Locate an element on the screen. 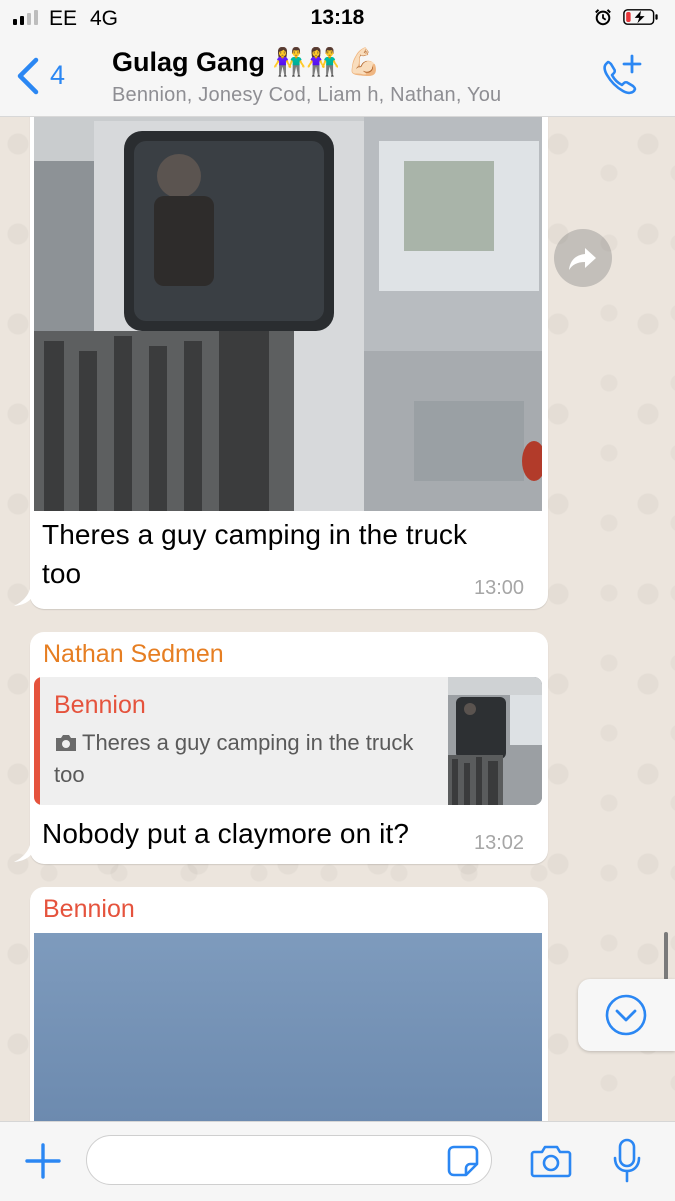  clock: 13:18 is located at coordinates (337, 17).